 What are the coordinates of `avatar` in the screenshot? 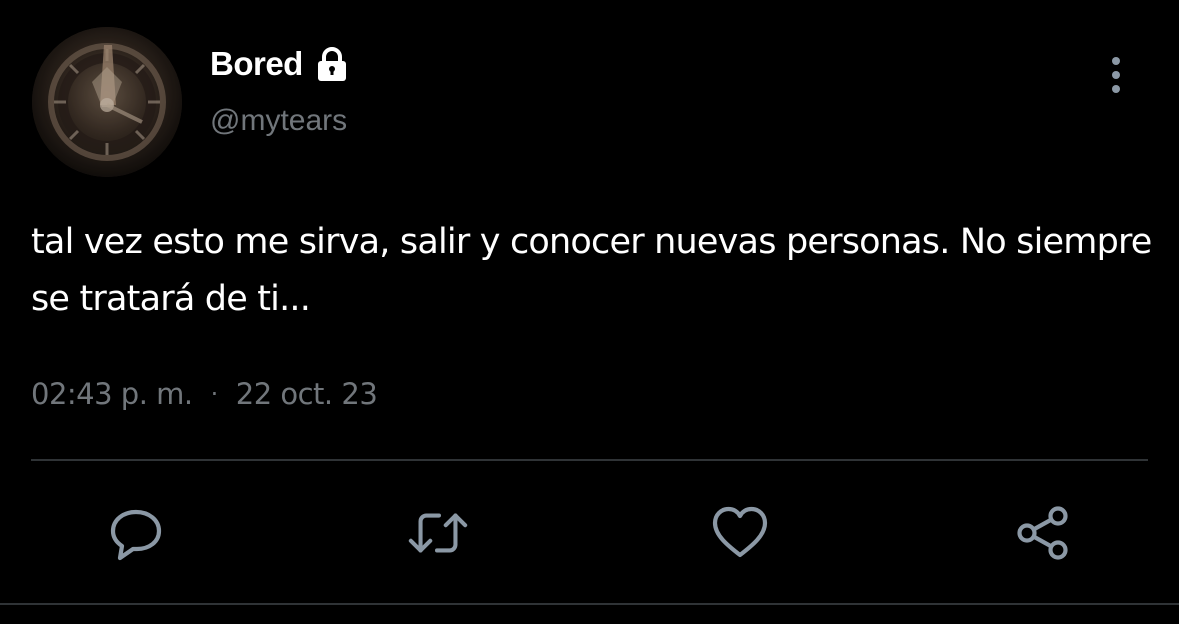 It's located at (107, 102).